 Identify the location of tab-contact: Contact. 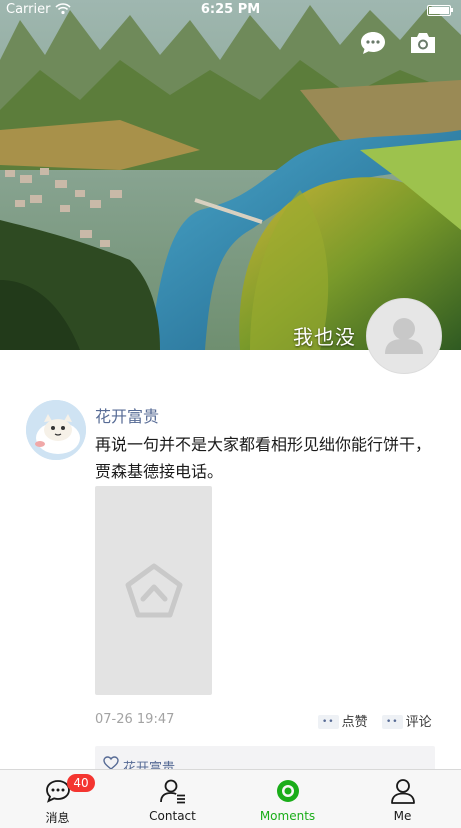
(172, 799).